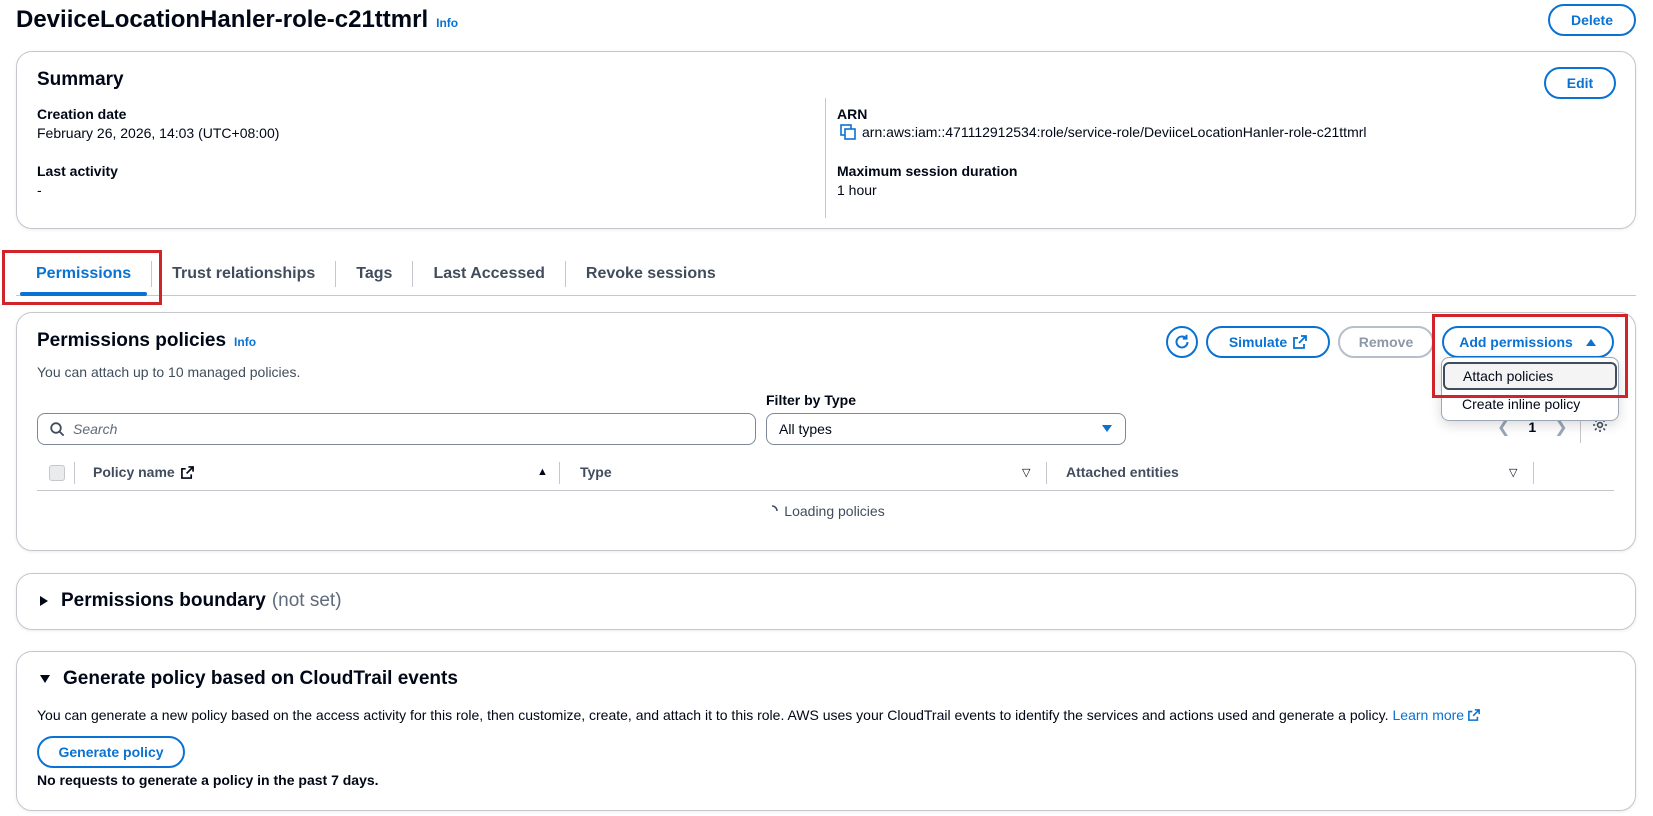 The width and height of the screenshot is (1653, 816). What do you see at coordinates (857, 190) in the screenshot?
I see `max-session-value: 1 hour` at bounding box center [857, 190].